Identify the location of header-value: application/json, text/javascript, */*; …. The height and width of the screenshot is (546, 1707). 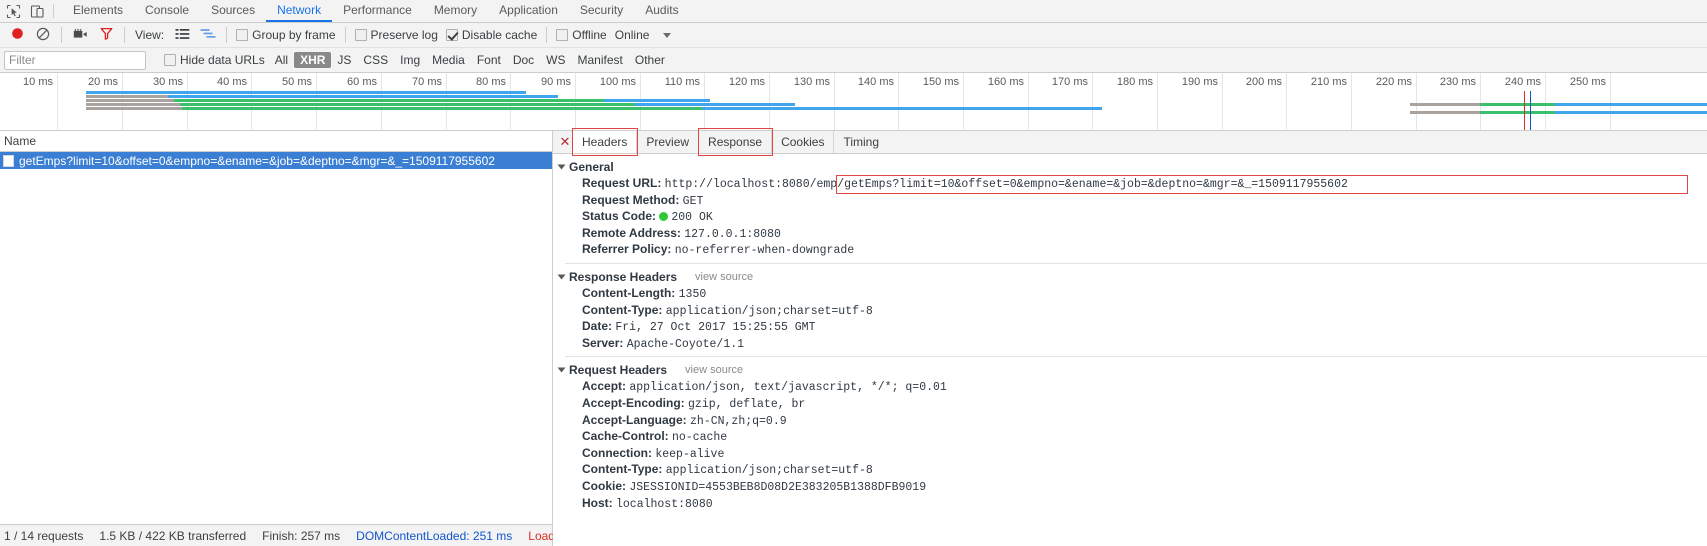
(788, 388).